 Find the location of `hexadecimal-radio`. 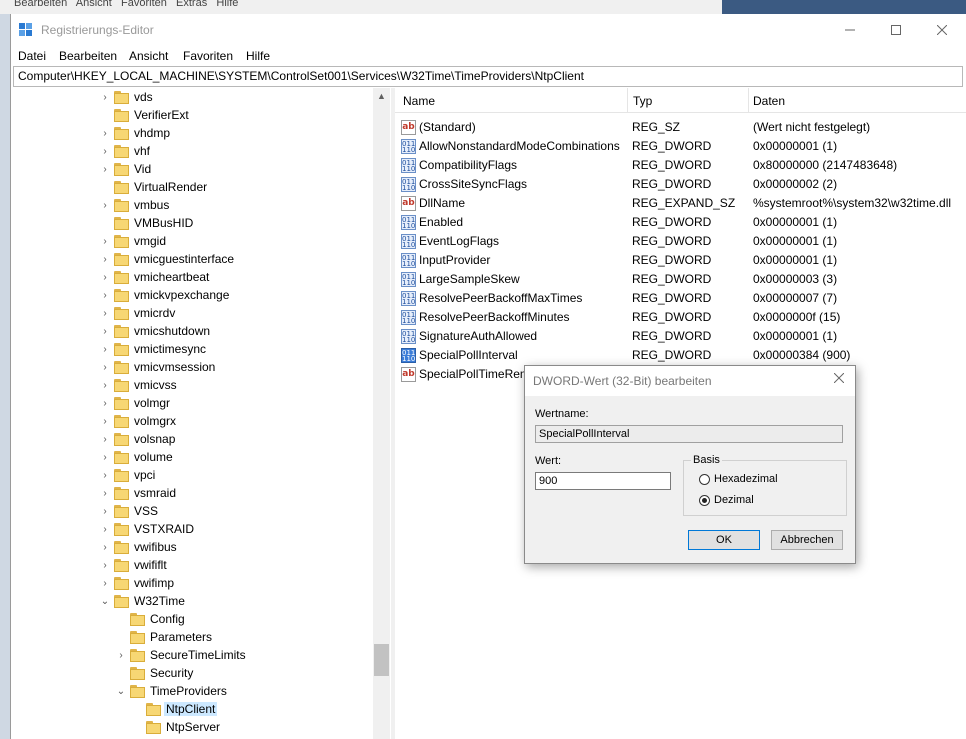

hexadecimal-radio is located at coordinates (704, 479).